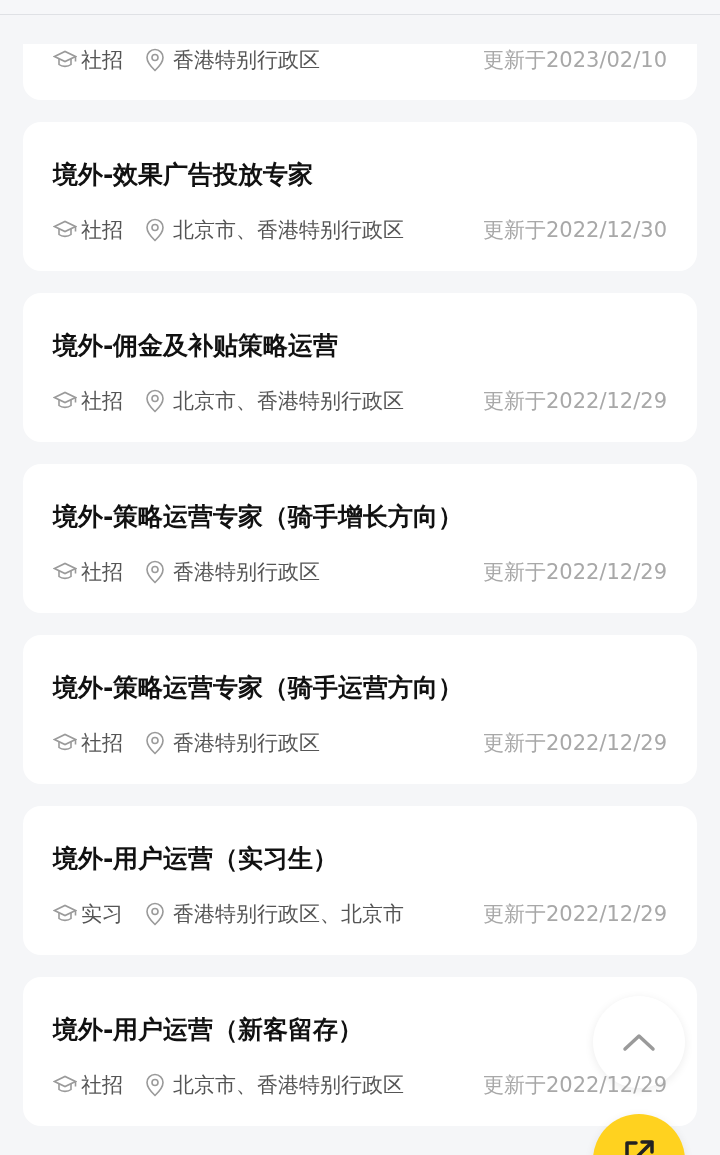 Image resolution: width=720 pixels, height=1155 pixels. Describe the element at coordinates (360, 72) in the screenshot. I see `job-card: 社招 香港特别行政区 更新于2023/02/10` at that location.